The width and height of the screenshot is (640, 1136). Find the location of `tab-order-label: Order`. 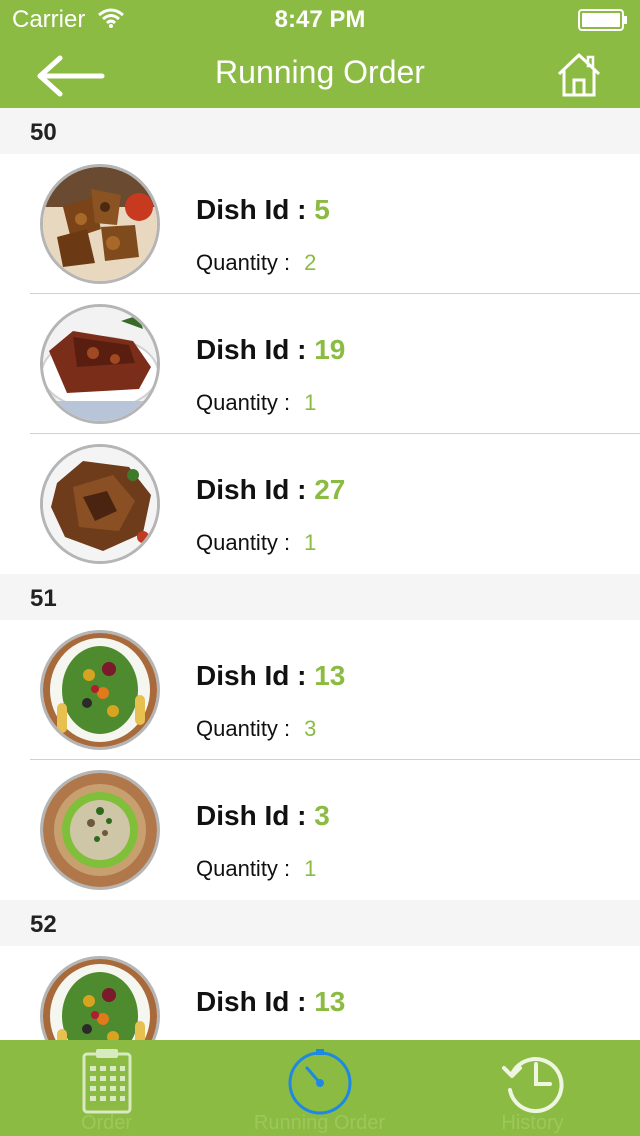

tab-order-label: Order is located at coordinates (106, 1123).